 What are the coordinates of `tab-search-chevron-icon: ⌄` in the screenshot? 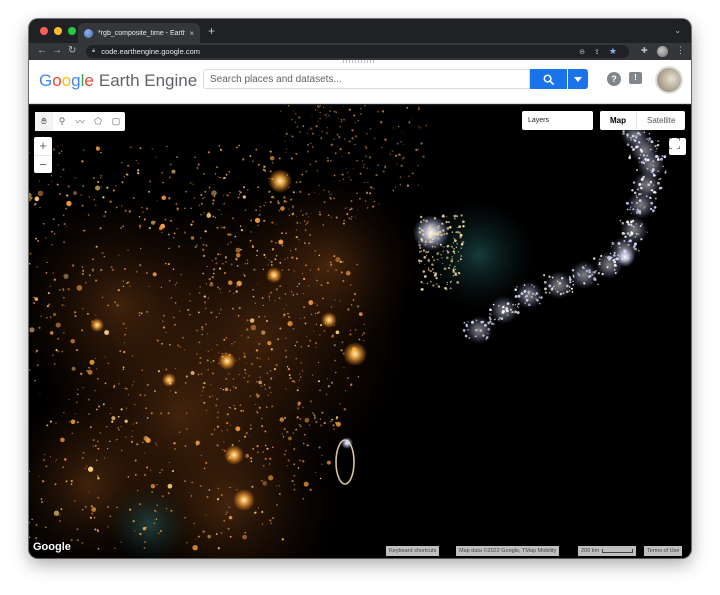 It's located at (677, 30).